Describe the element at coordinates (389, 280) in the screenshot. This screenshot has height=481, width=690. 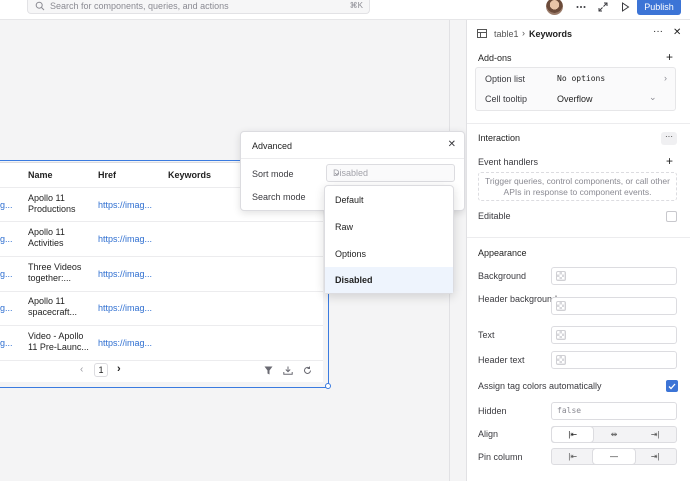
I see `dropdown-option-disabled: Disabled` at that location.